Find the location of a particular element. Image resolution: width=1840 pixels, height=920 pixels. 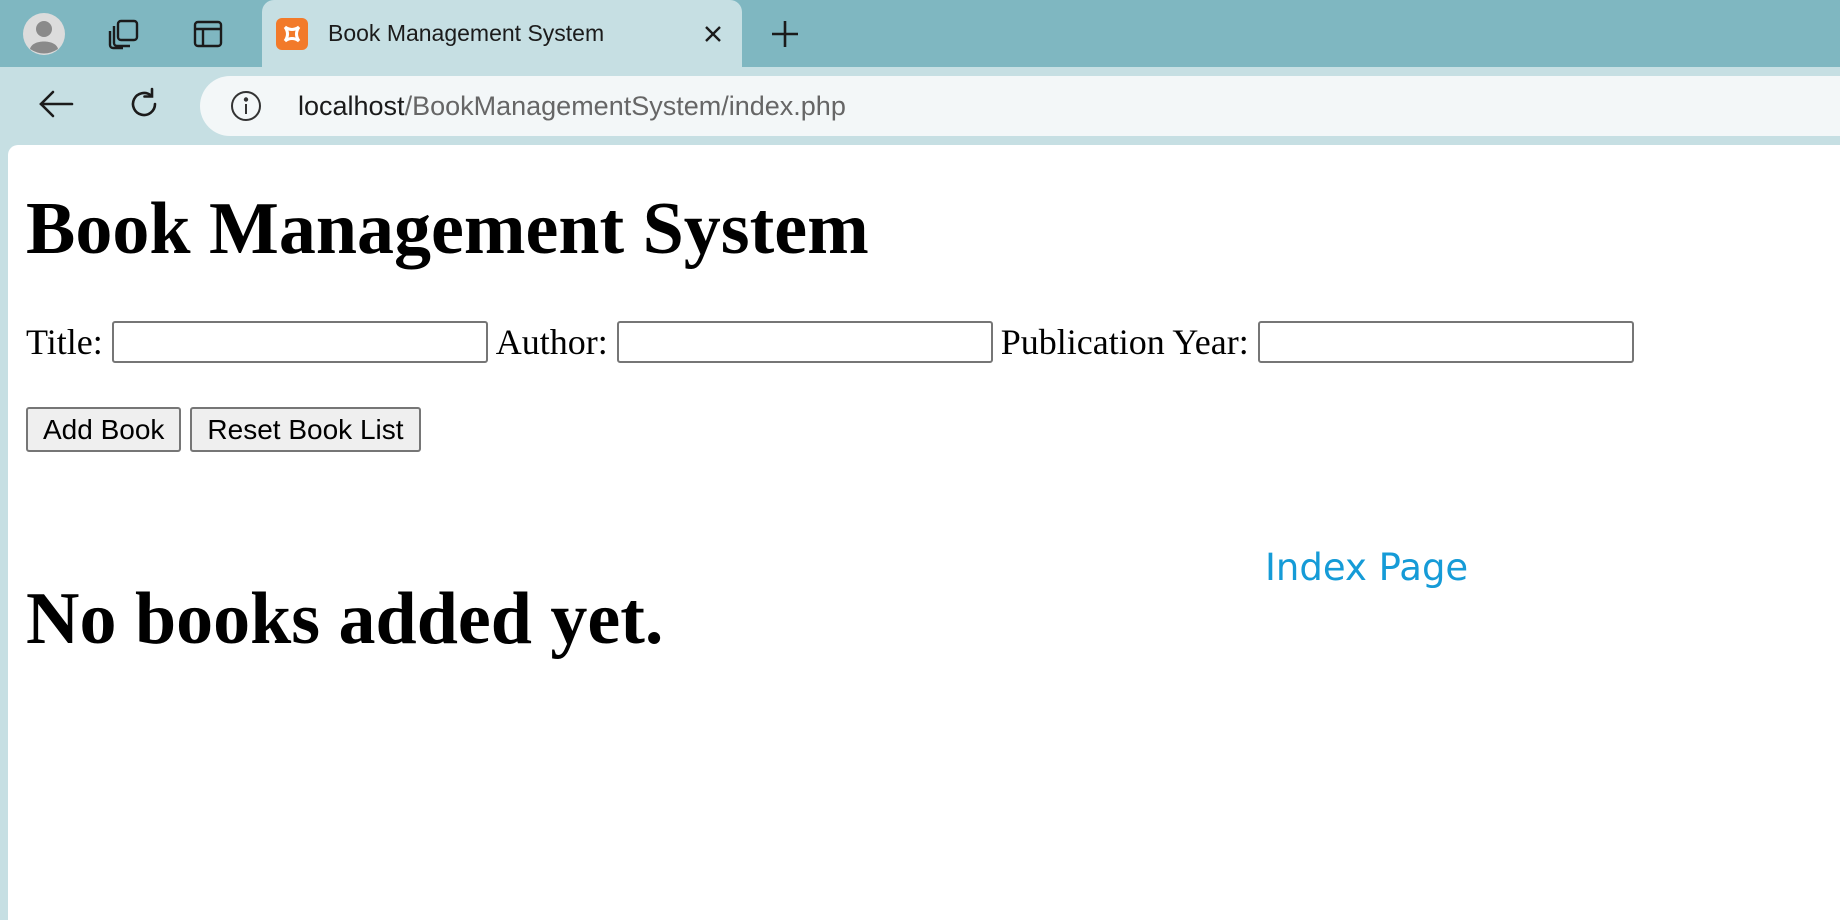

info-icon is located at coordinates (246, 106).